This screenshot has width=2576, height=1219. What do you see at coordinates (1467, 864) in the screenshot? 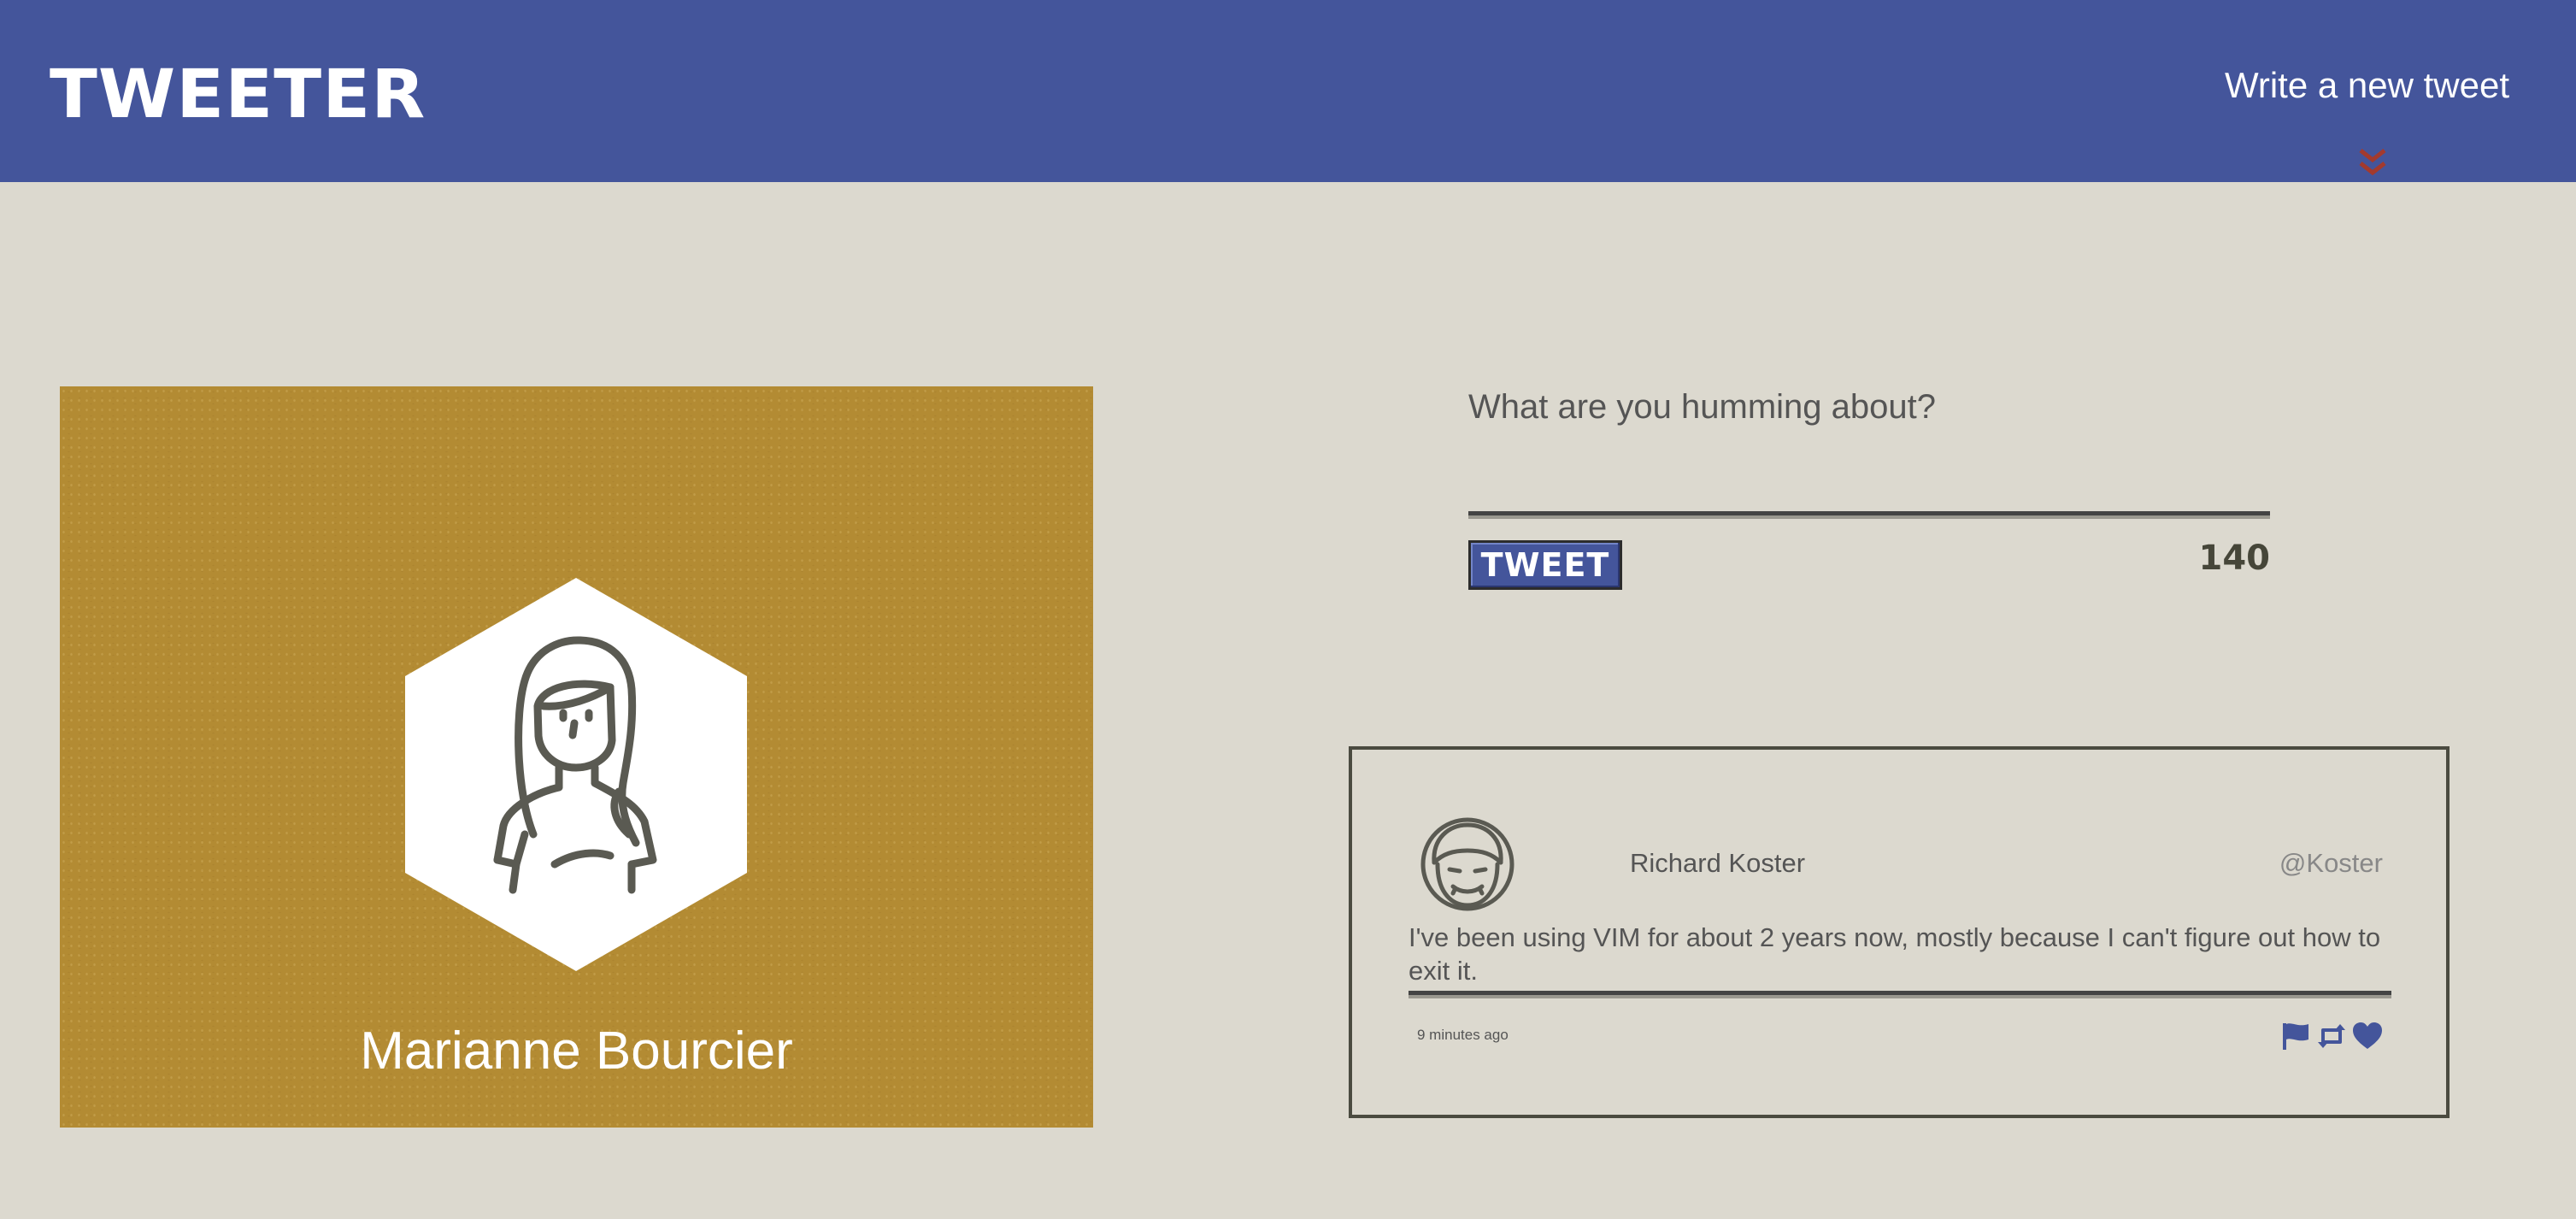
I see `man-avatar-icon` at bounding box center [1467, 864].